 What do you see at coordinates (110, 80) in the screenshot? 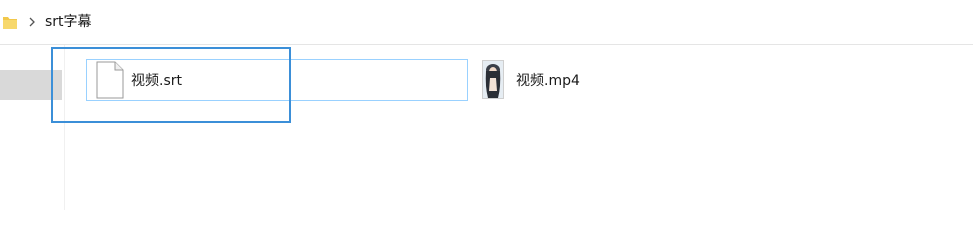
I see `document-icon` at bounding box center [110, 80].